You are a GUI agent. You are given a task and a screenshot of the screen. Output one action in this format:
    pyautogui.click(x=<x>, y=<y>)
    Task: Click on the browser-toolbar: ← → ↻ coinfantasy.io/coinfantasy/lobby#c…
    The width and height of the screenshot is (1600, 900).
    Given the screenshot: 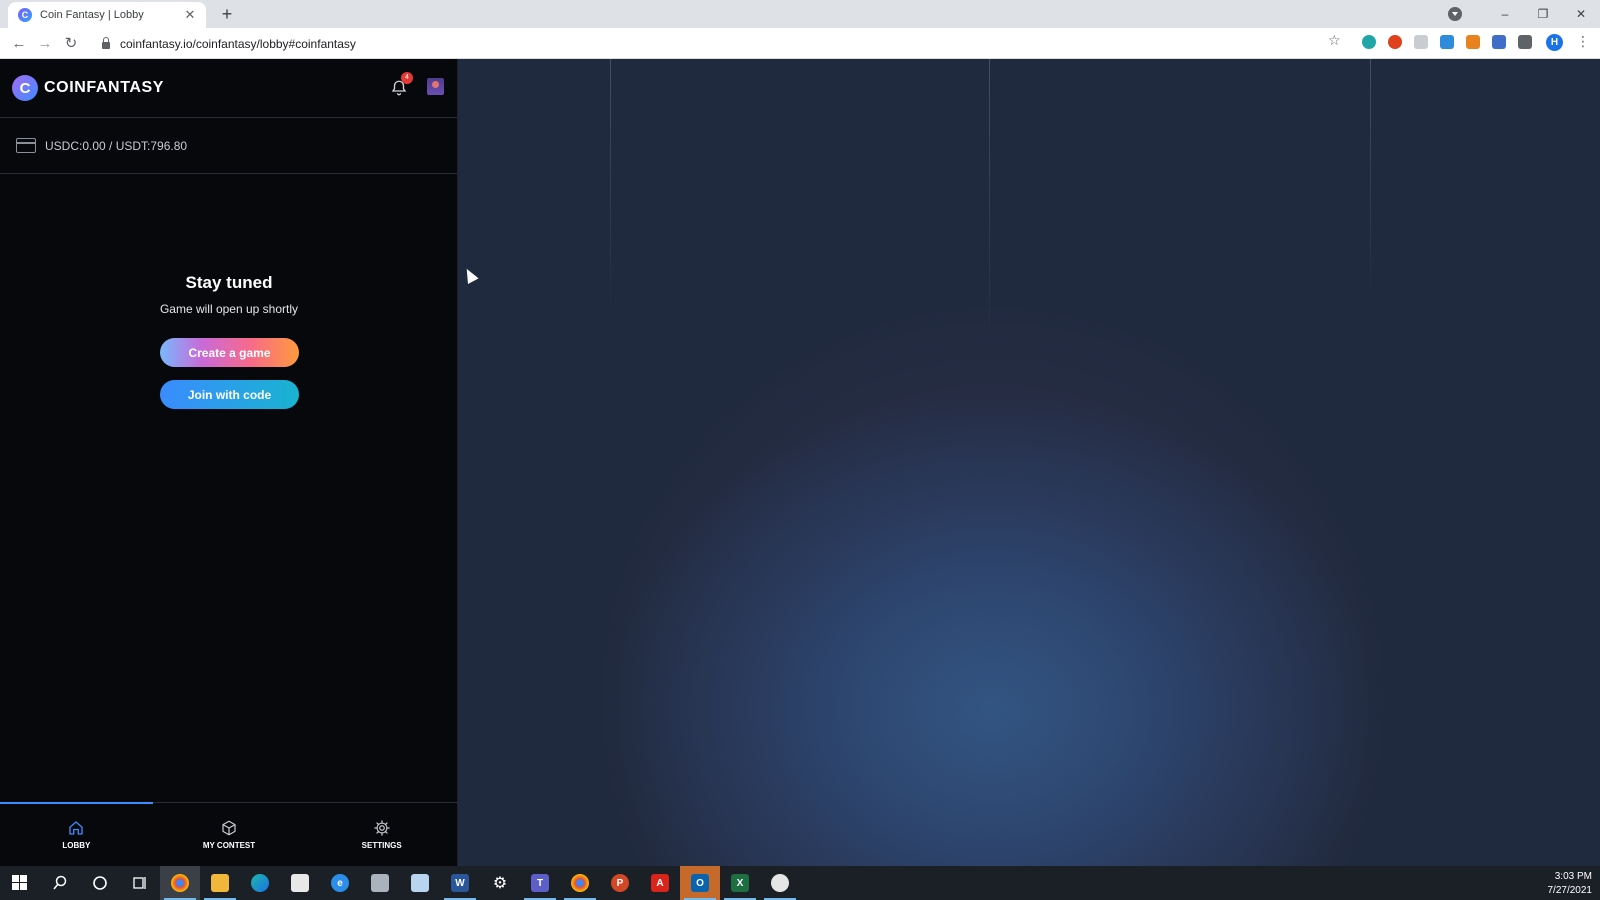 What is the action you would take?
    pyautogui.click(x=800, y=43)
    